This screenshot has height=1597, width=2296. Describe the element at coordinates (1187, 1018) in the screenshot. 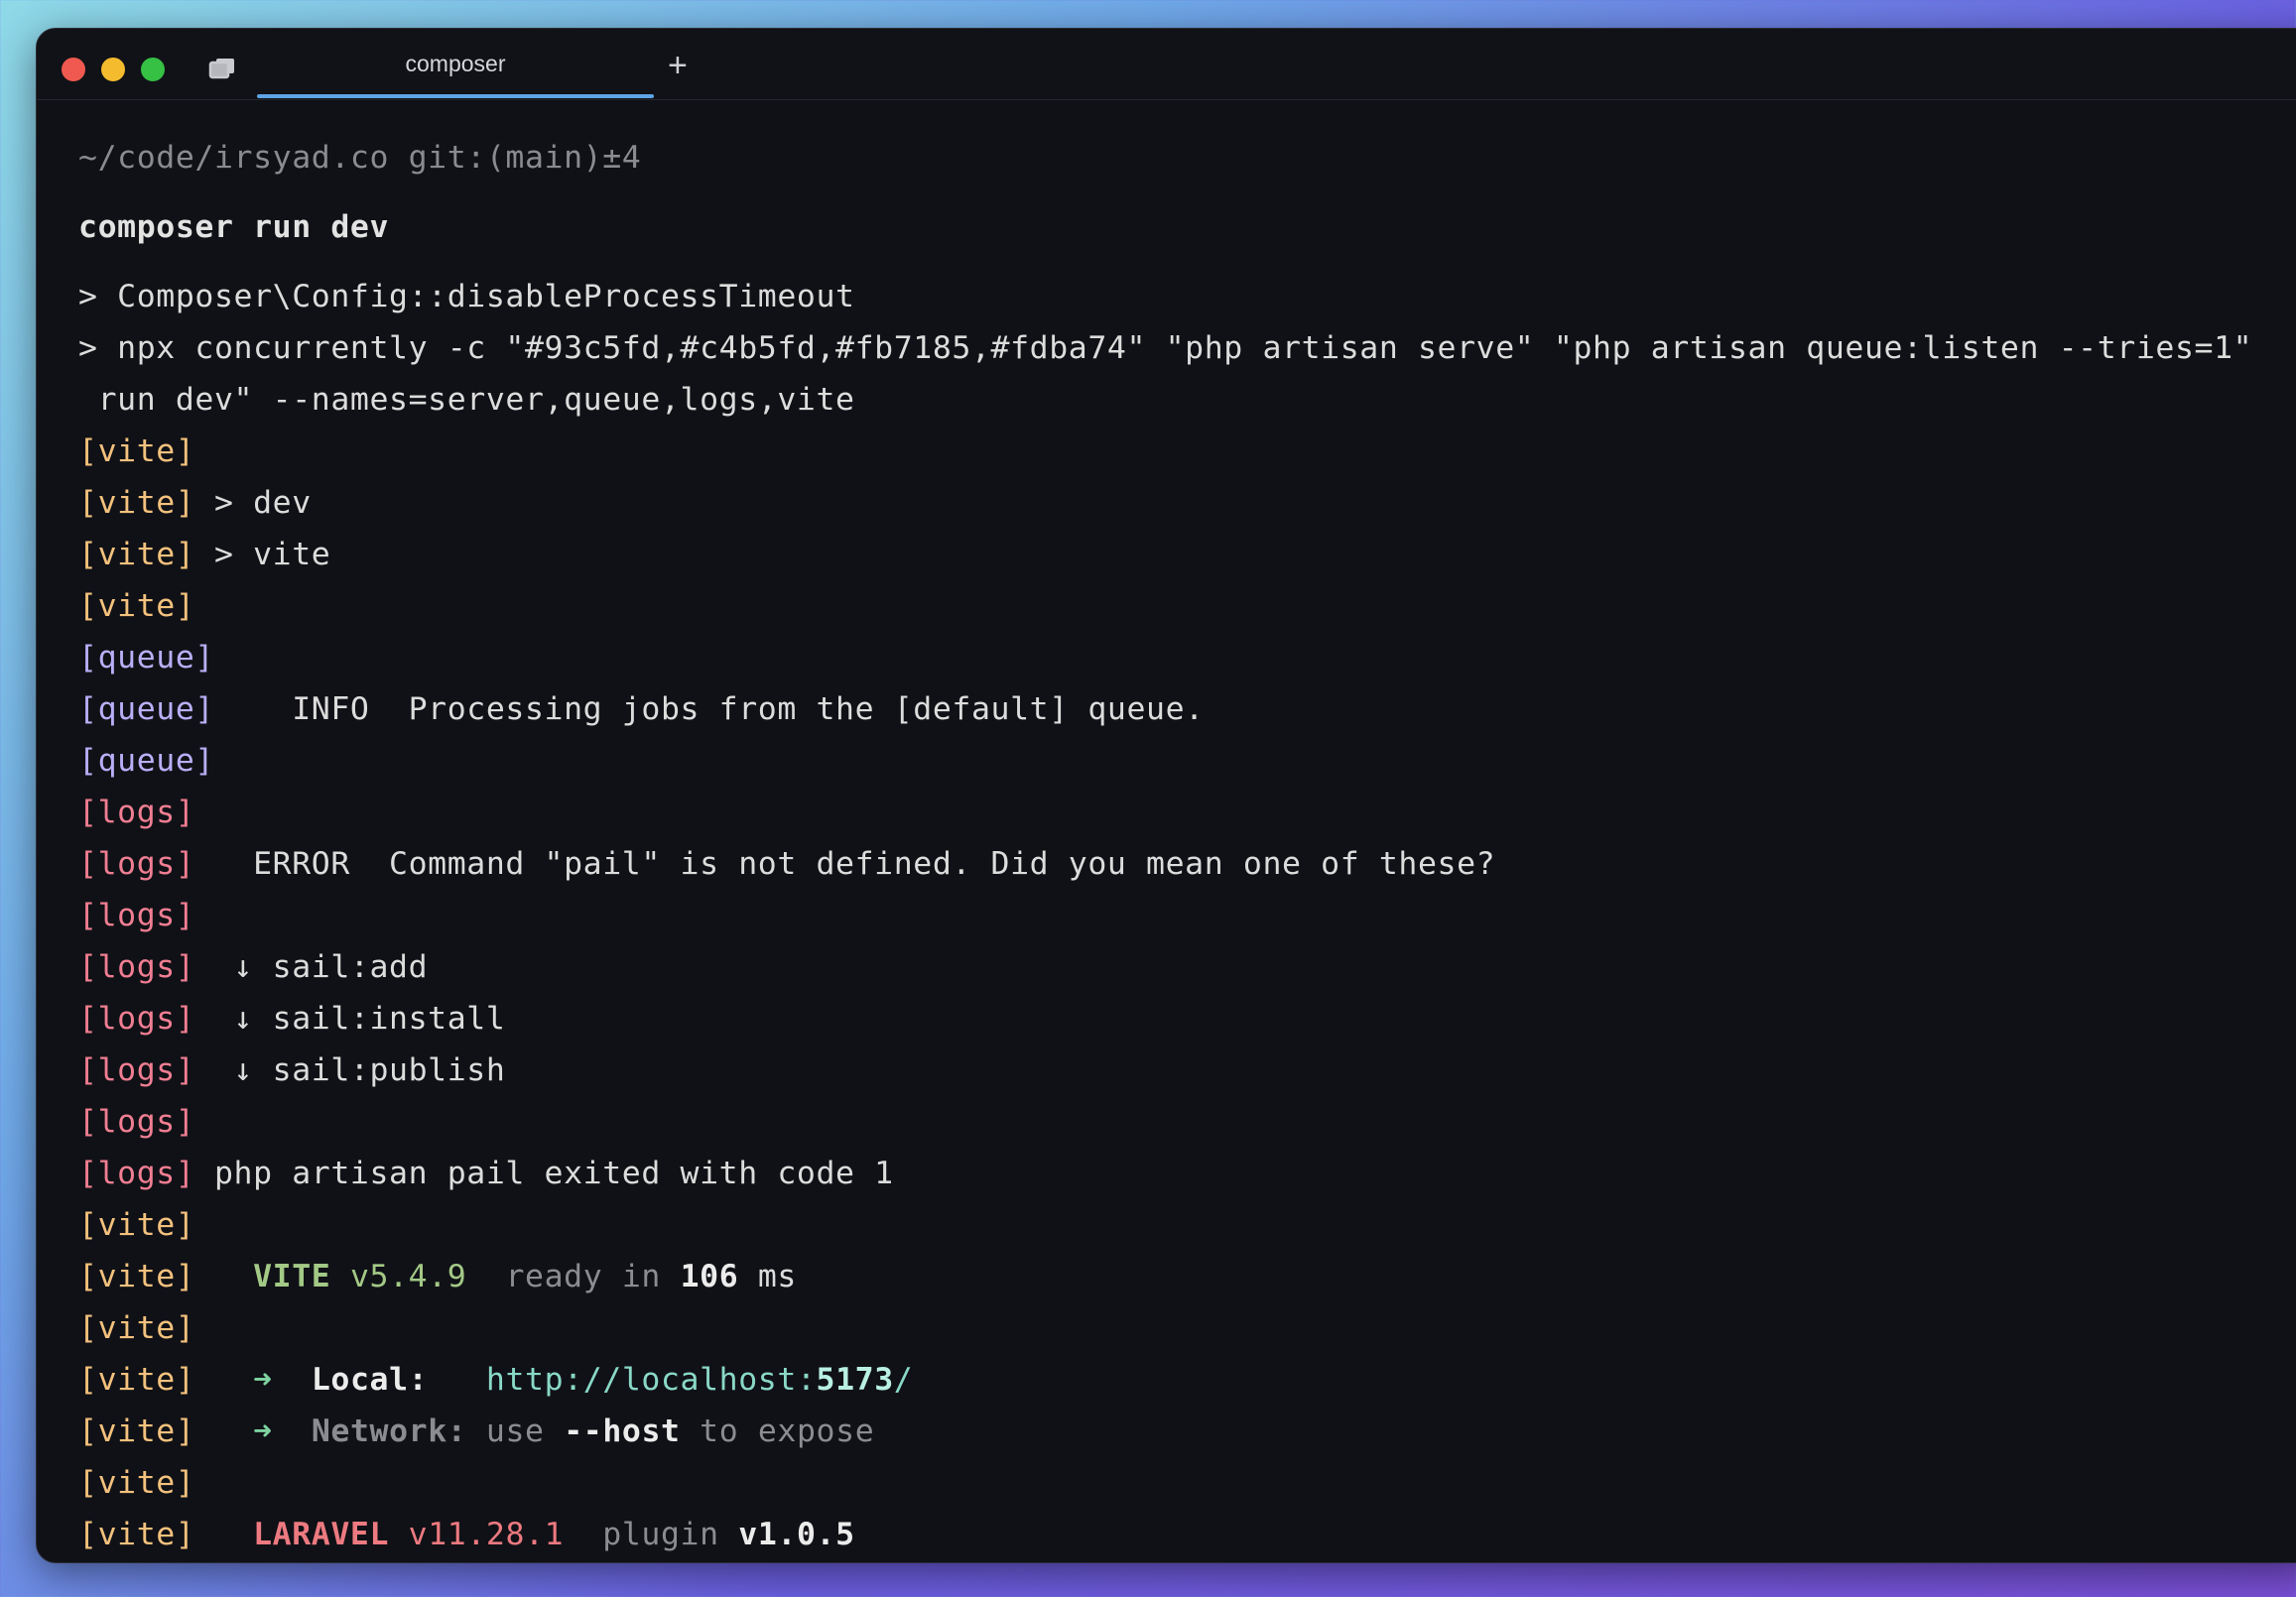

I see `output-line: [logs] ↓ sail:install` at that location.